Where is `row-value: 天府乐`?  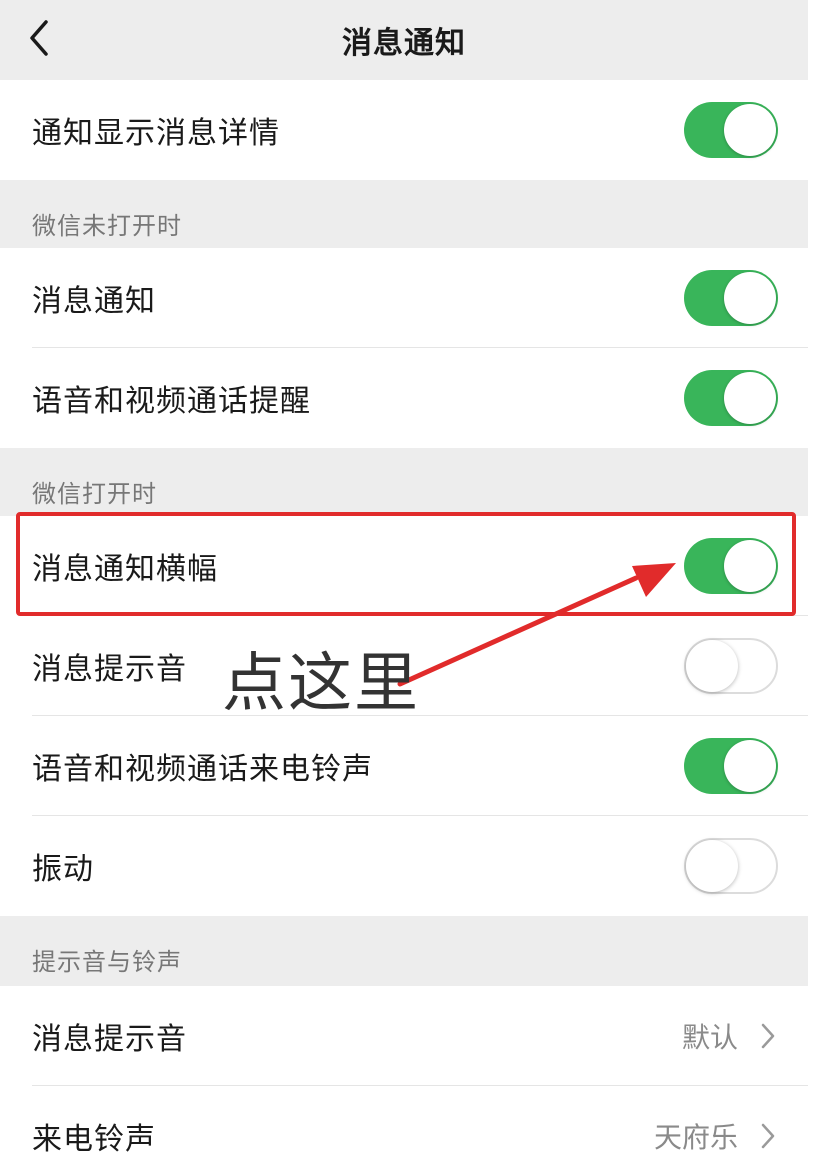 row-value: 天府乐 is located at coordinates (695, 1137).